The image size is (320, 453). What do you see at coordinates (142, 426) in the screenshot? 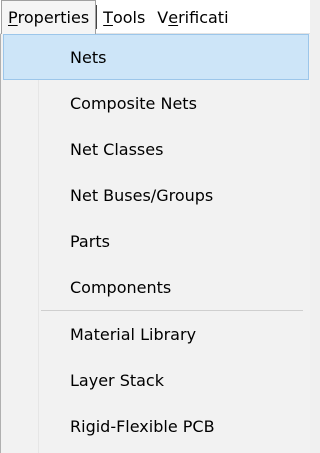
I see `menu-item-label: Rigid-Flexible PCB` at bounding box center [142, 426].